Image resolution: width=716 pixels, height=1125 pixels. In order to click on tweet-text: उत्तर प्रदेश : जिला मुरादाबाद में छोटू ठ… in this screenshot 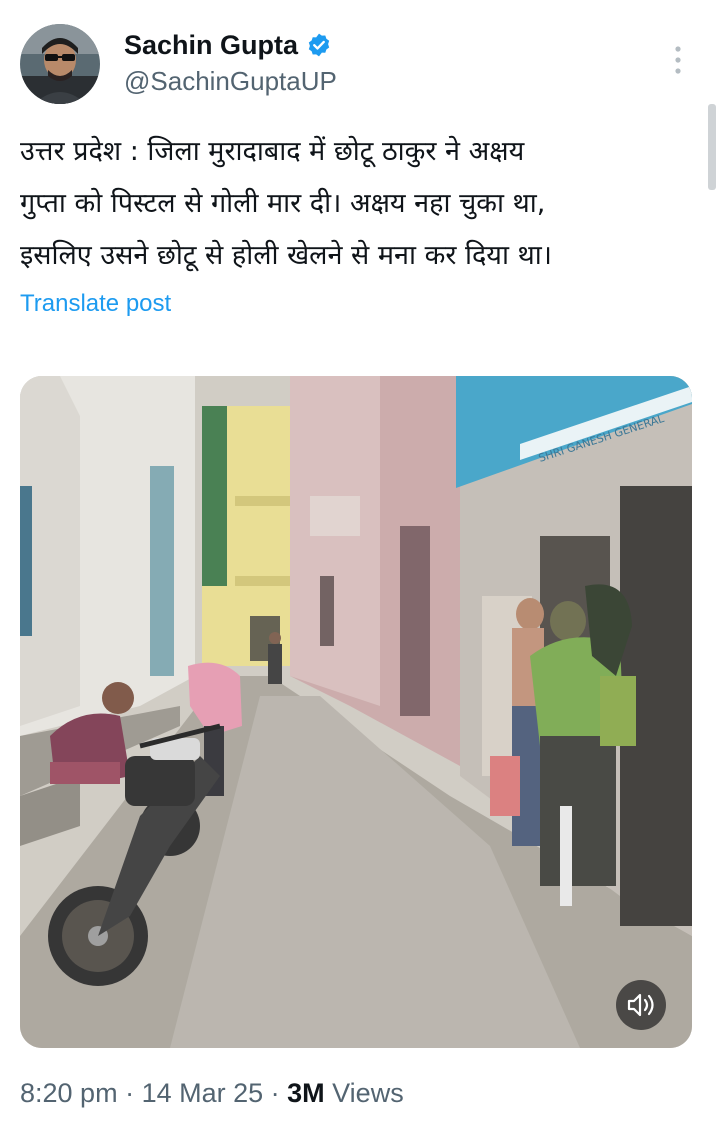, I will do `click(360, 204)`.